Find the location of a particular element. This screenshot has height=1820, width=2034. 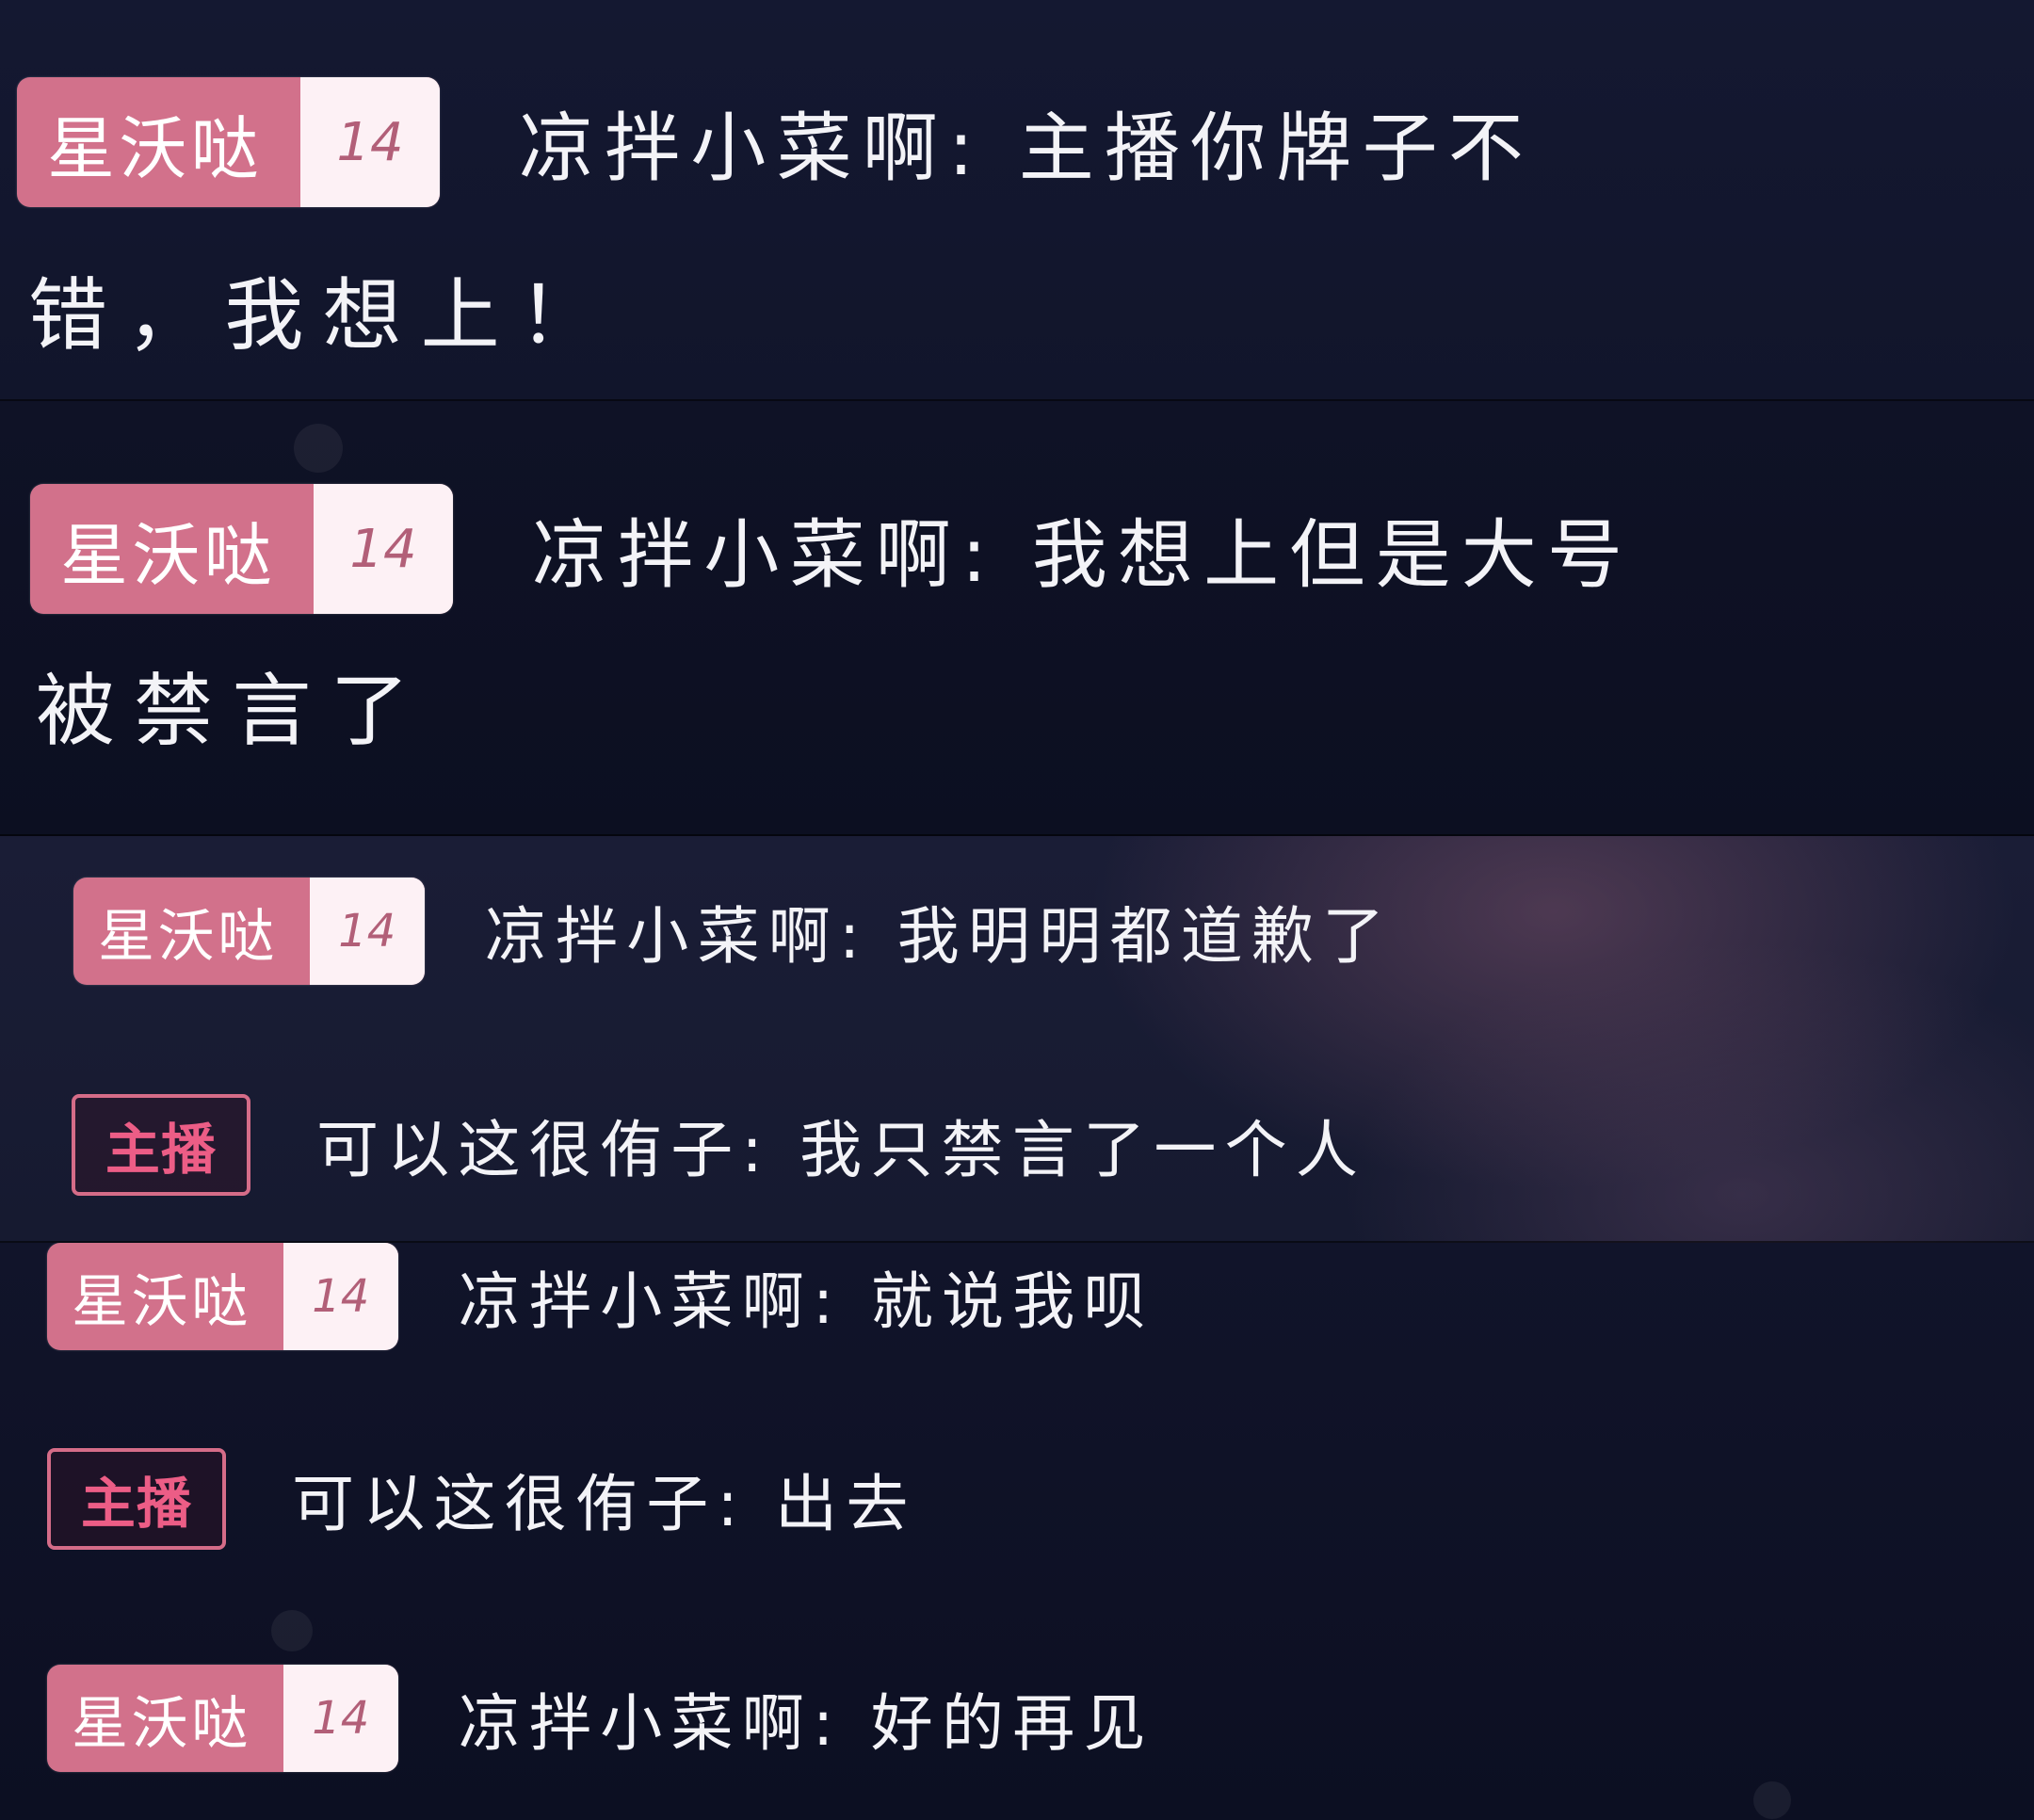

message-text: 我明明都道歉了 is located at coordinates (1145, 936).